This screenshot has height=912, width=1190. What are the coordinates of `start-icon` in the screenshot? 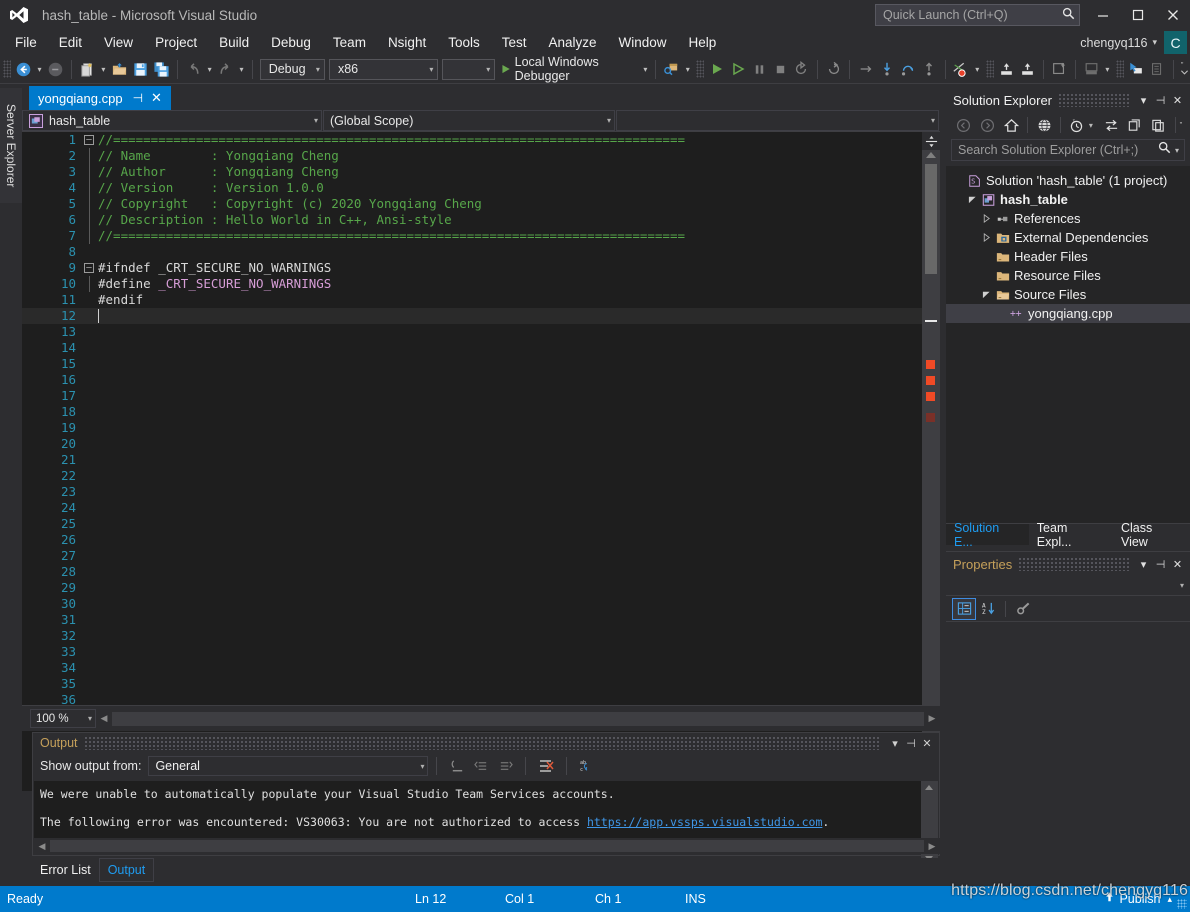 It's located at (716, 69).